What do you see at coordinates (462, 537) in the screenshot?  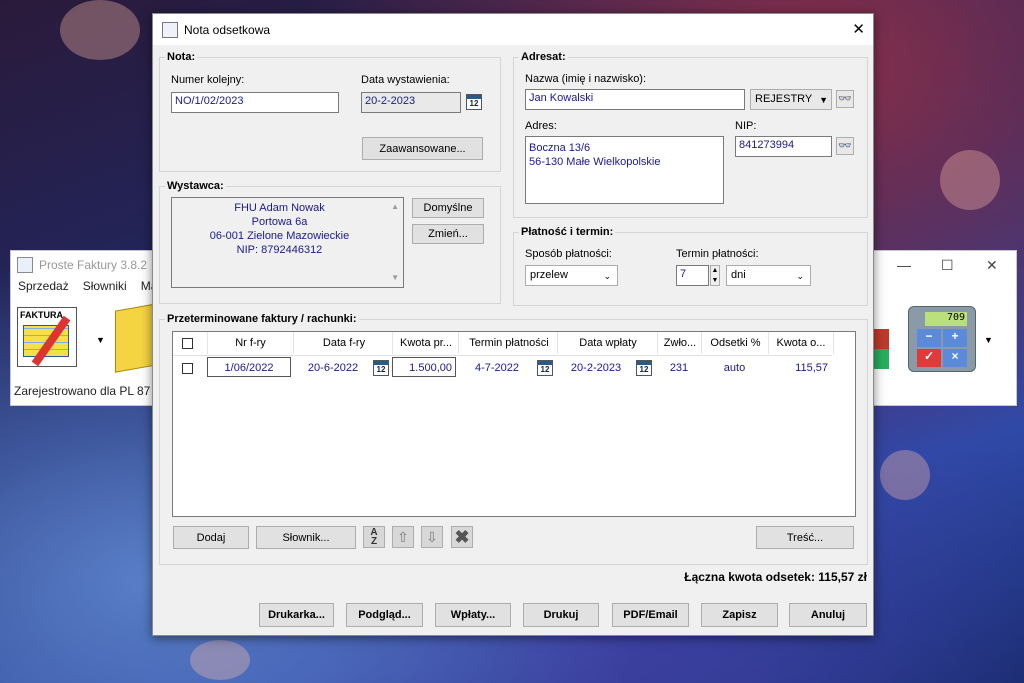 I see `delete-row-icon: ✖` at bounding box center [462, 537].